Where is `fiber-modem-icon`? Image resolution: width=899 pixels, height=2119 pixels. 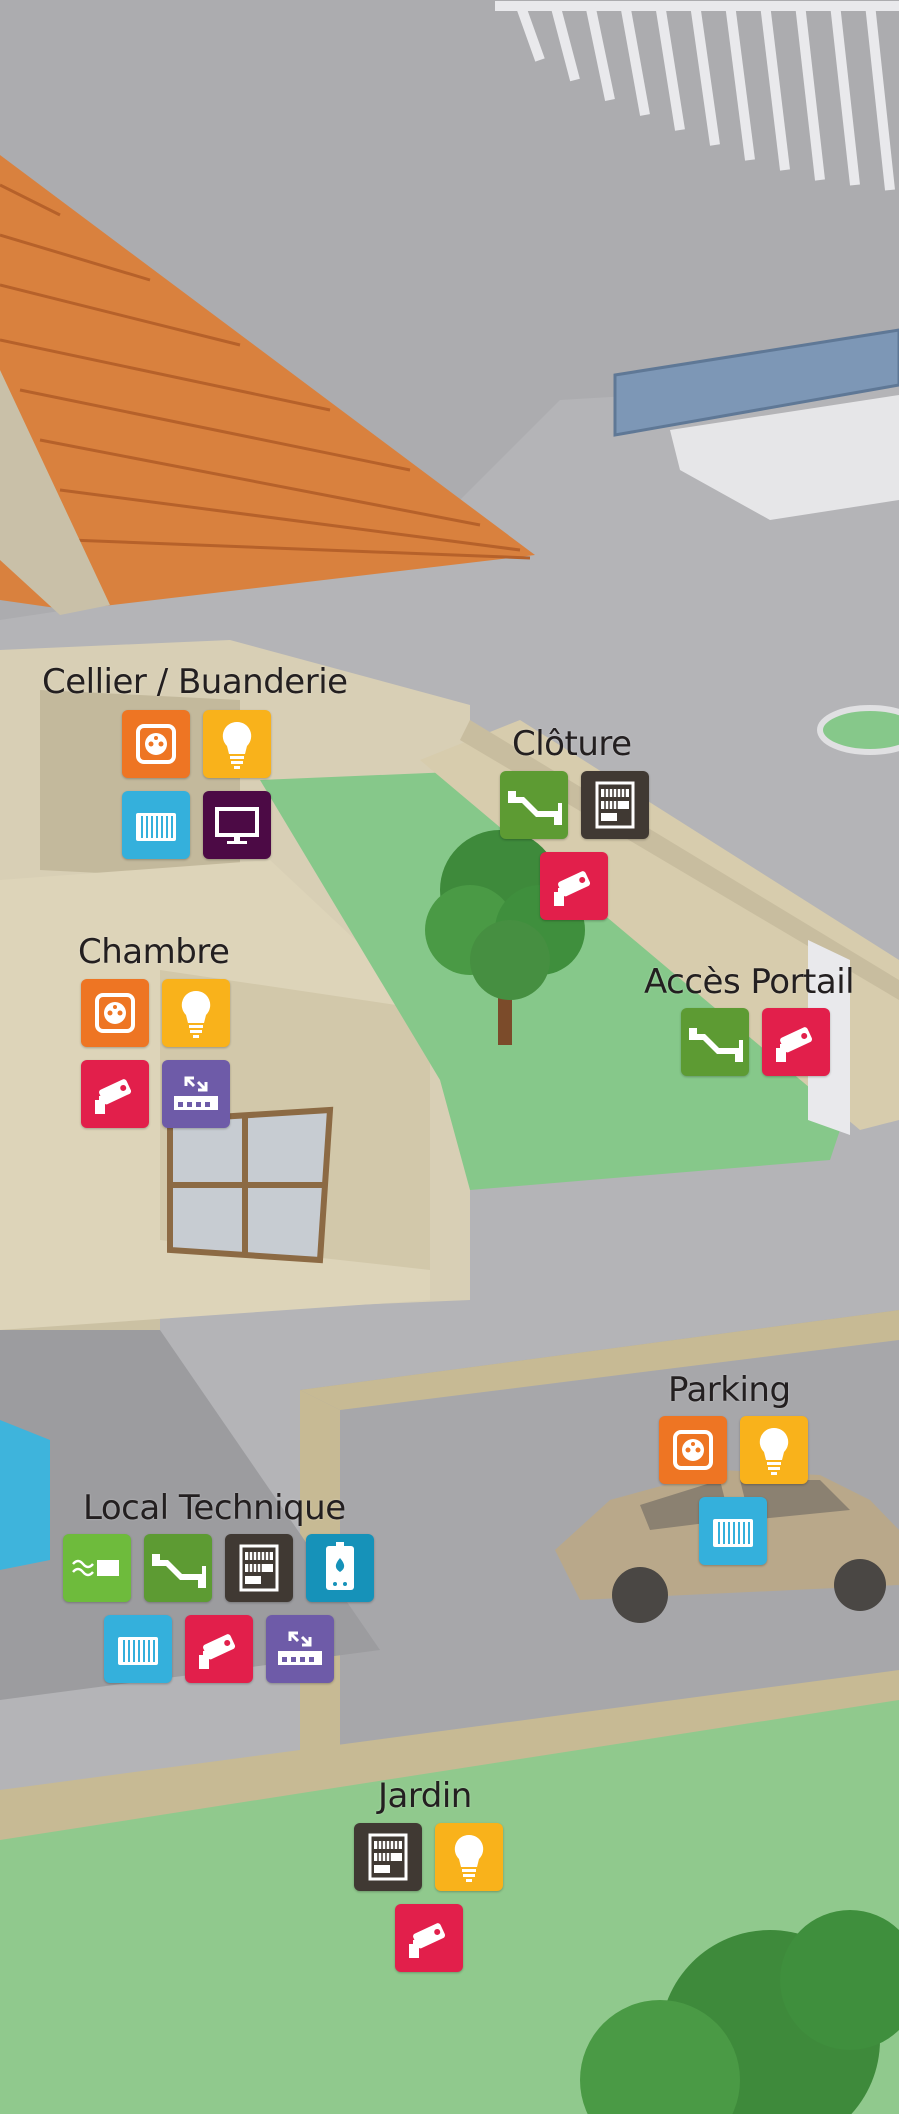
fiber-modem-icon is located at coordinates (97, 1568).